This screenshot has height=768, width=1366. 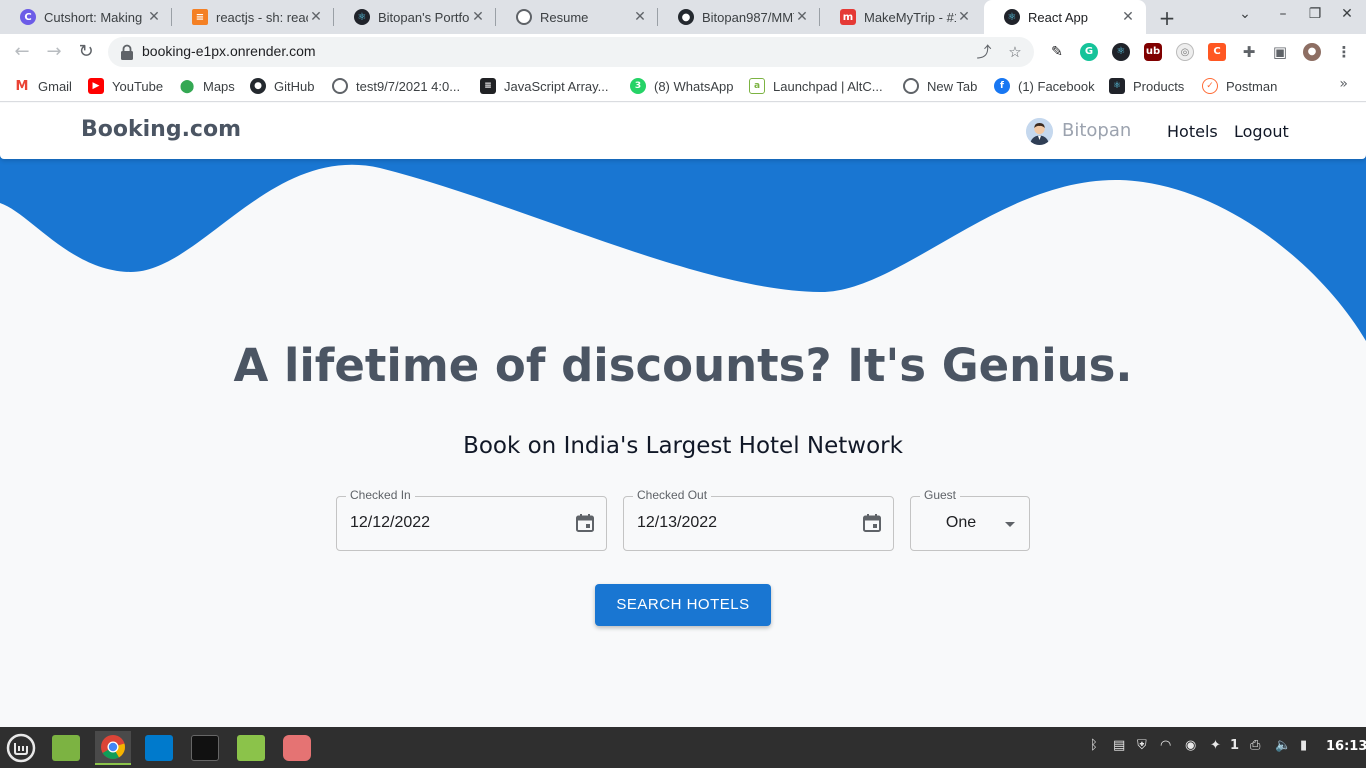 I want to click on show-desktop-button, so click(x=66, y=748).